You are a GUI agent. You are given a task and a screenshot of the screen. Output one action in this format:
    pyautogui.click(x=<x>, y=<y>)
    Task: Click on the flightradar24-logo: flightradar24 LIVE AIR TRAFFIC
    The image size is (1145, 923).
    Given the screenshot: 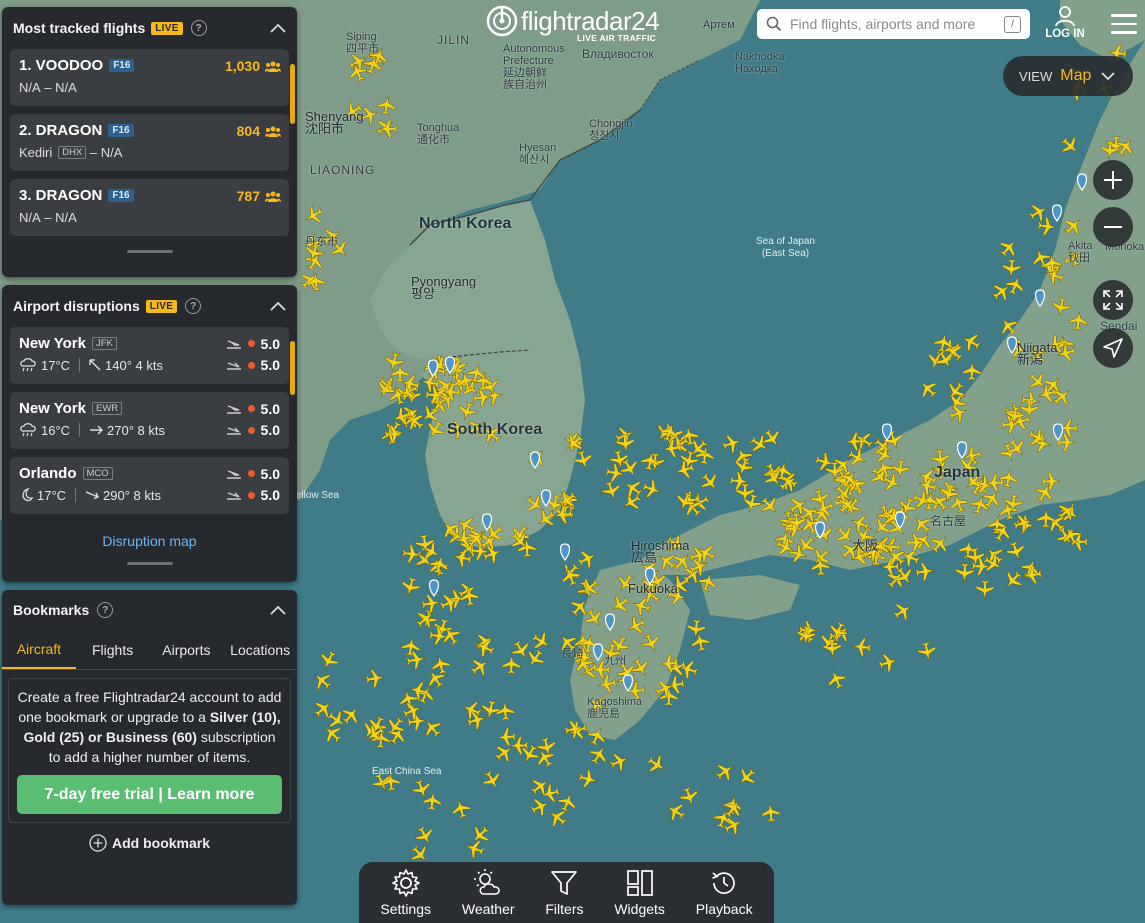 What is the action you would take?
    pyautogui.click(x=573, y=25)
    